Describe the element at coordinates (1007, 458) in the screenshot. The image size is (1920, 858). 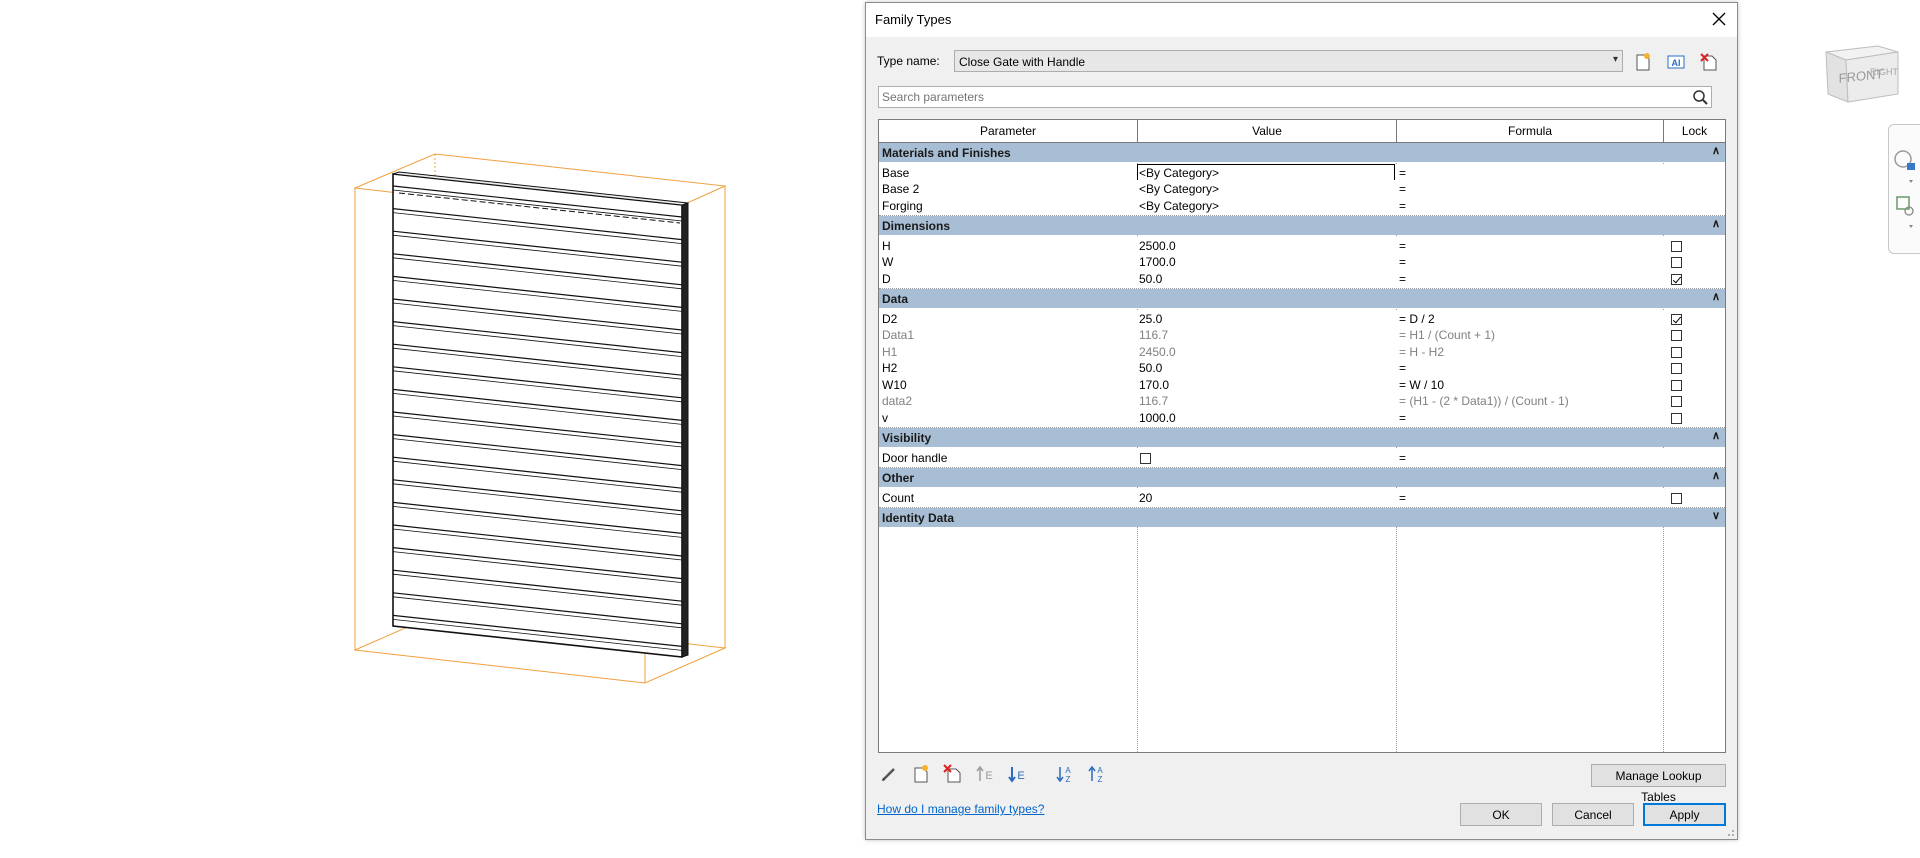
I see `parameter-name: Door handle` at that location.